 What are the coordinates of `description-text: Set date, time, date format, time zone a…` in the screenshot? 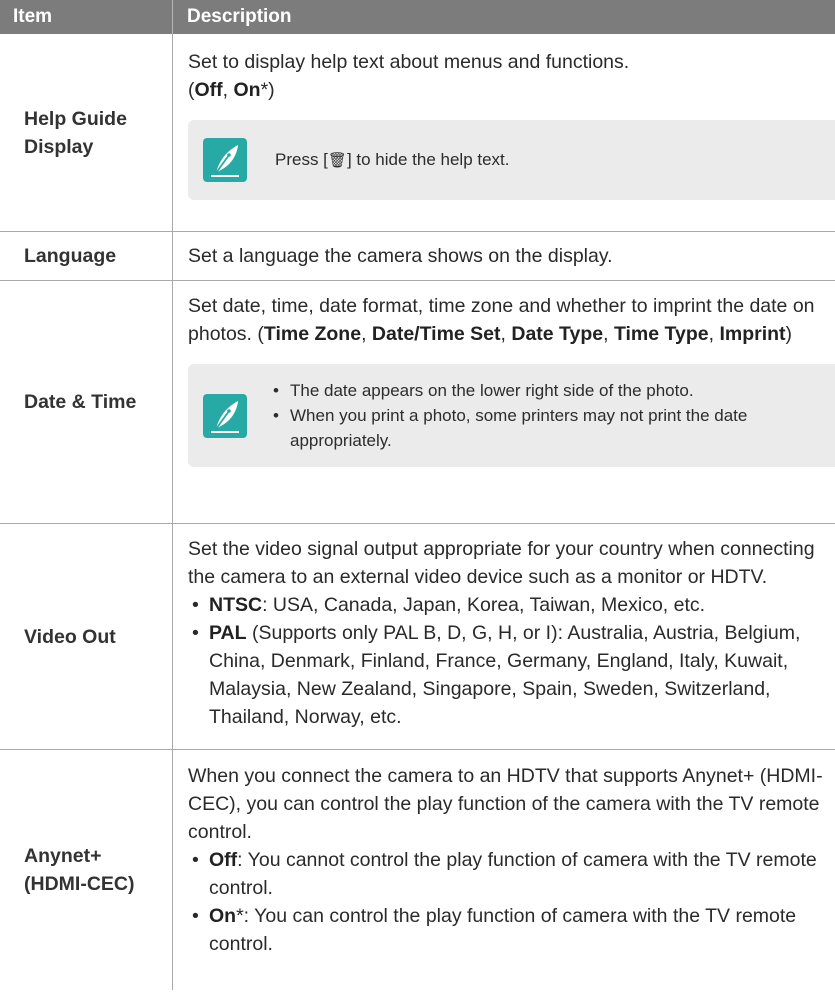 It's located at (511, 320).